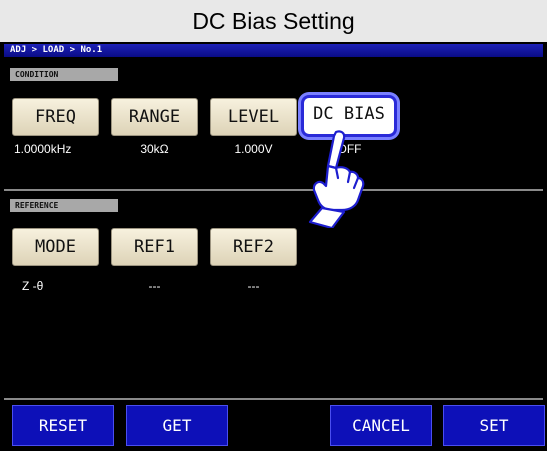 This screenshot has height=451, width=547. Describe the element at coordinates (381, 425) in the screenshot. I see `cancel-button: CANCEL` at that location.